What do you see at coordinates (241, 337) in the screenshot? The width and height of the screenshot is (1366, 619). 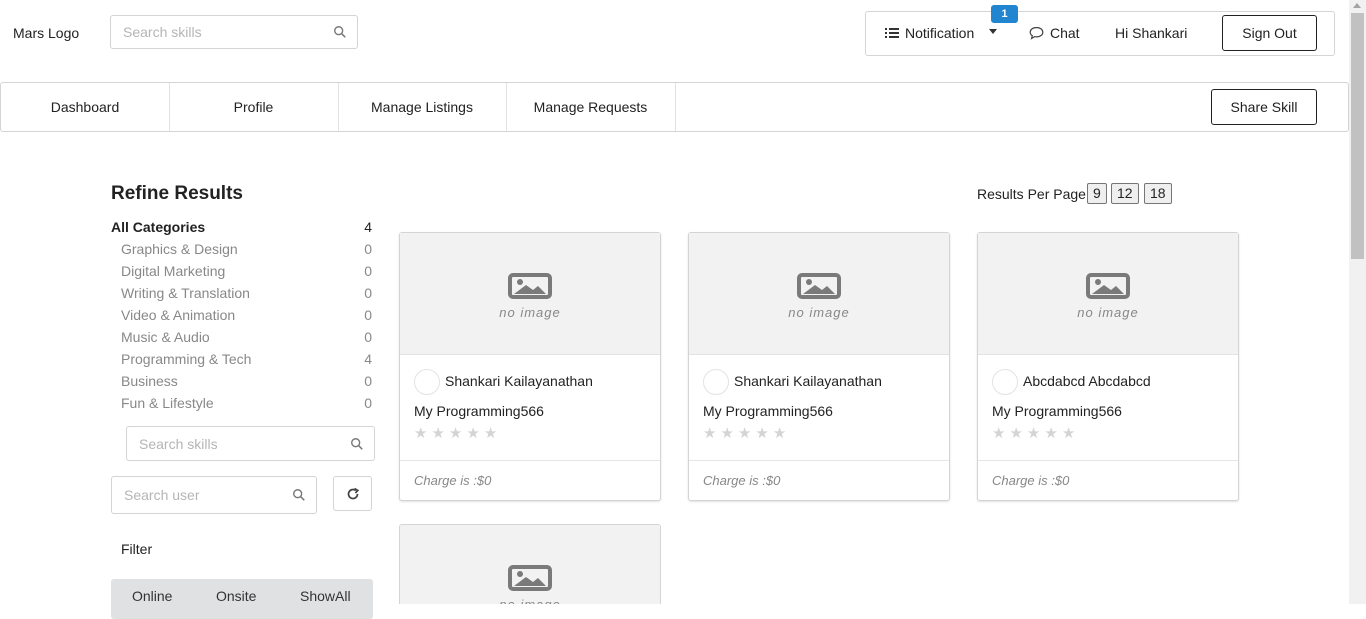 I see `category-item: Music & Audio 0` at bounding box center [241, 337].